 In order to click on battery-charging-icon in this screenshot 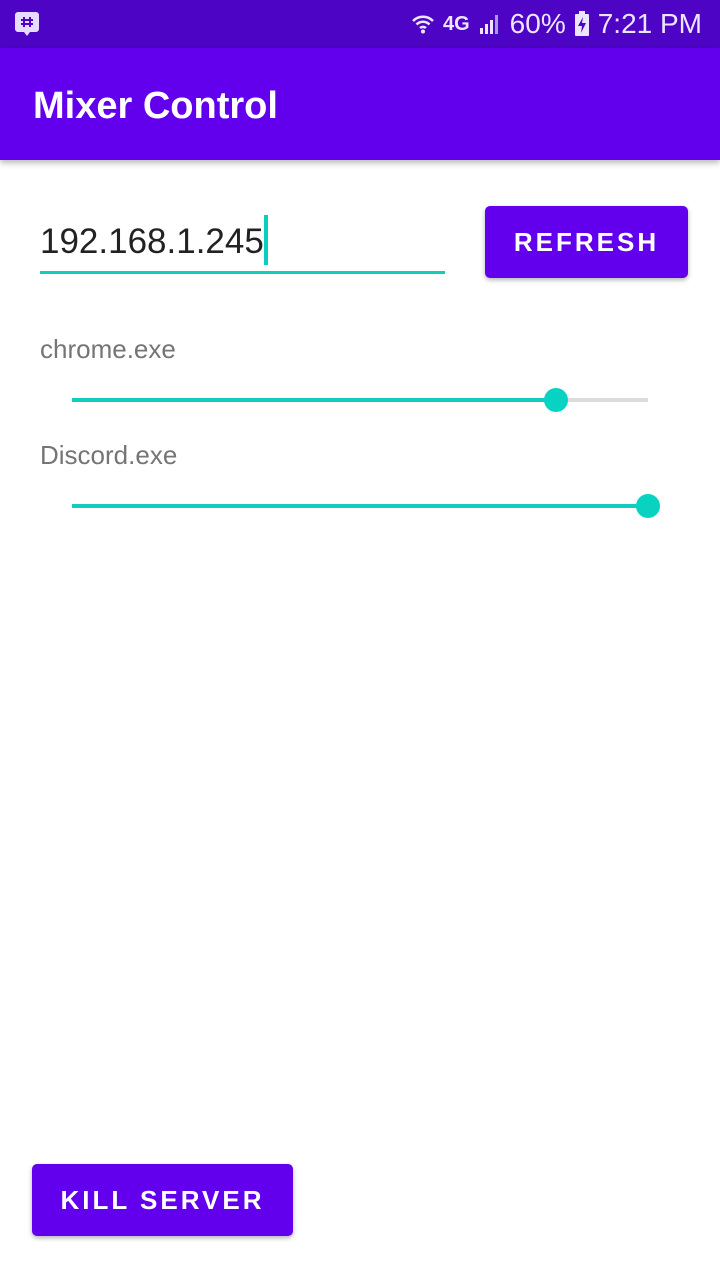, I will do `click(581, 23)`.